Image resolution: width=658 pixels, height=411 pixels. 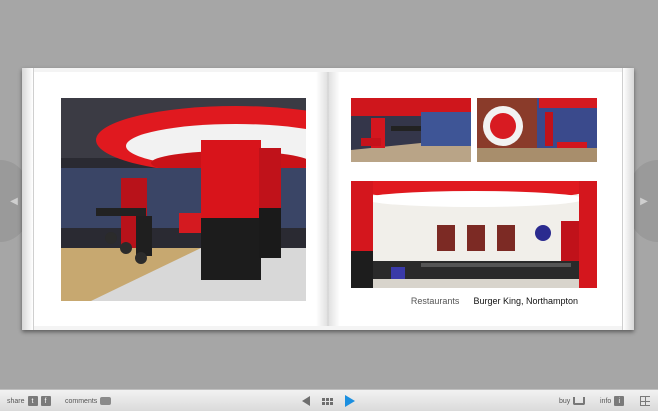 I want to click on caption-category: Restaurants, so click(x=435, y=301).